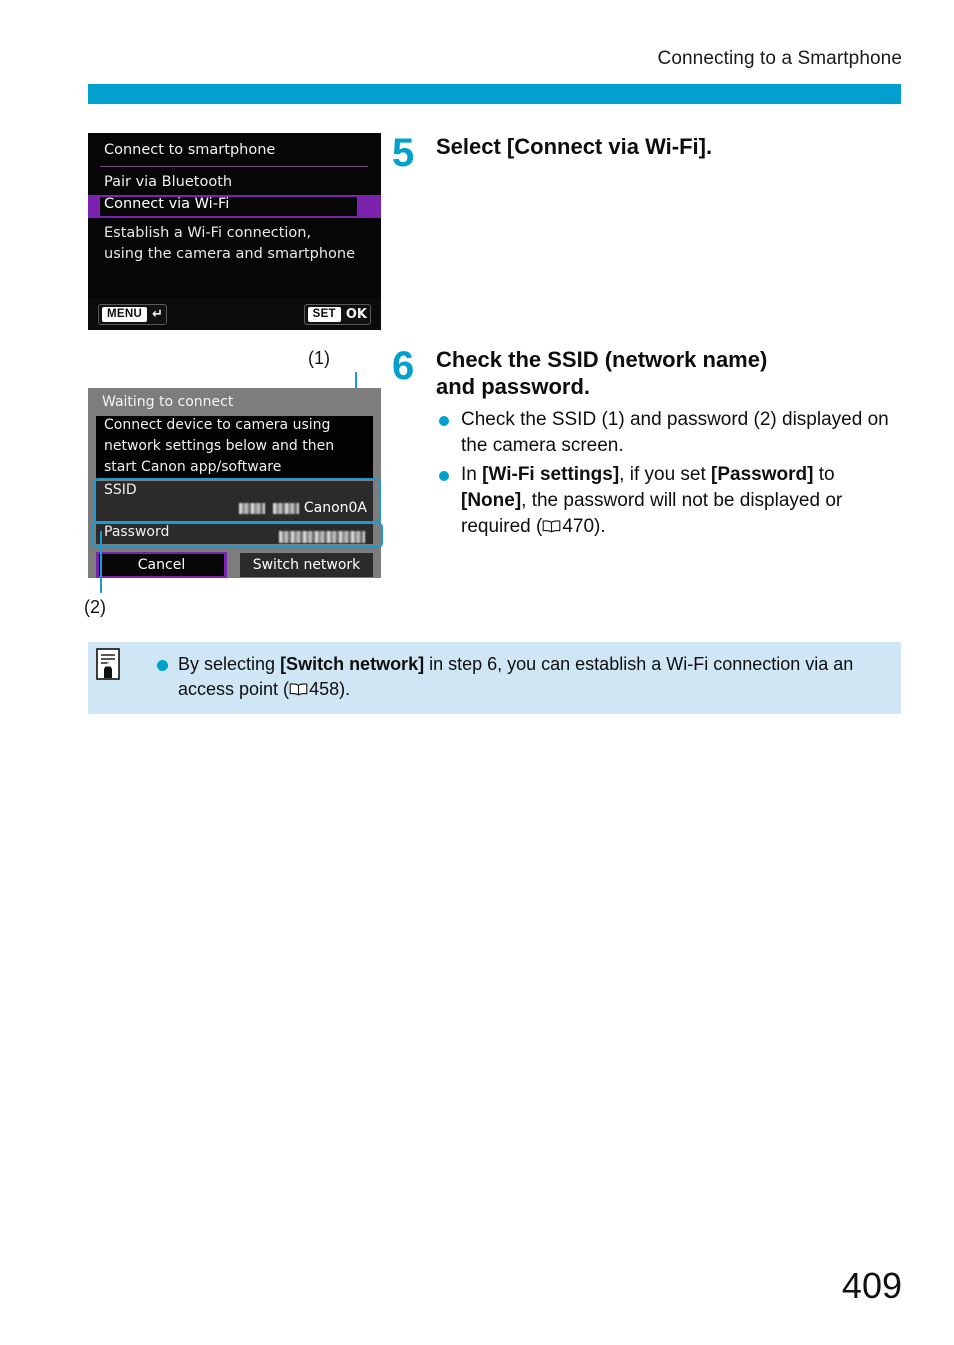 The height and width of the screenshot is (1345, 954). Describe the element at coordinates (208, 233) in the screenshot. I see `screen1-description-line1: Establish a Wi-Fi connection,` at that location.